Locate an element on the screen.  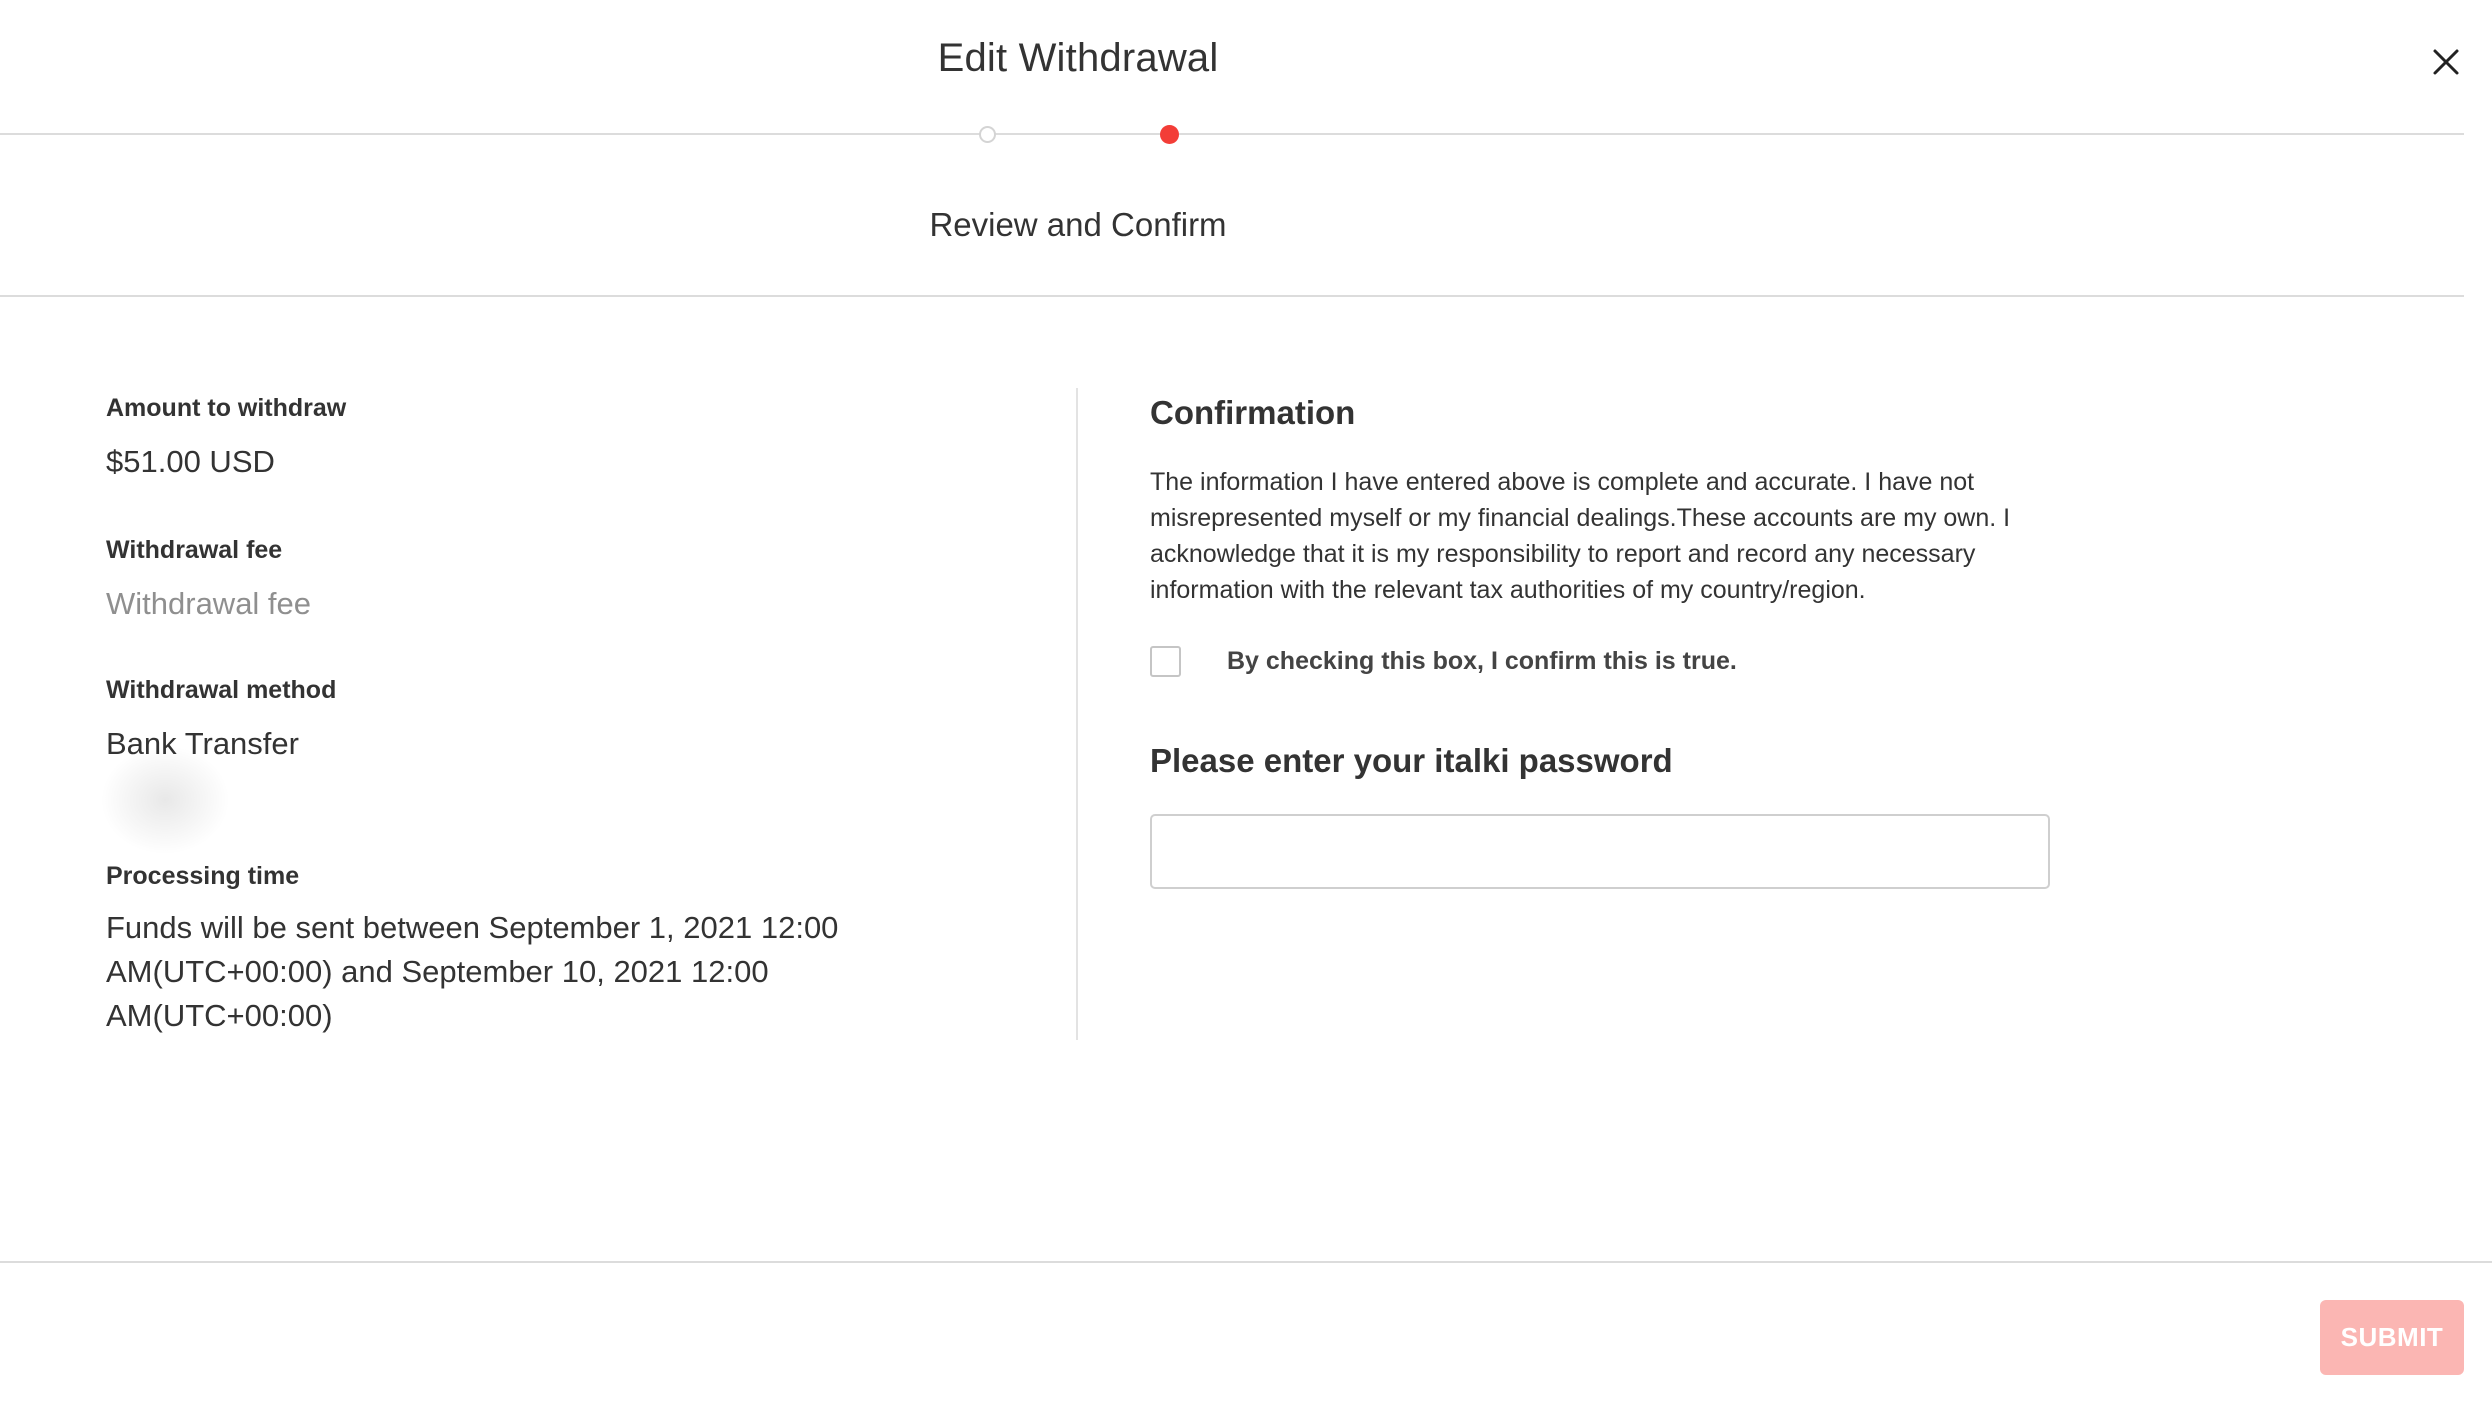
password-heading: Please enter your italki password is located at coordinates (1411, 760).